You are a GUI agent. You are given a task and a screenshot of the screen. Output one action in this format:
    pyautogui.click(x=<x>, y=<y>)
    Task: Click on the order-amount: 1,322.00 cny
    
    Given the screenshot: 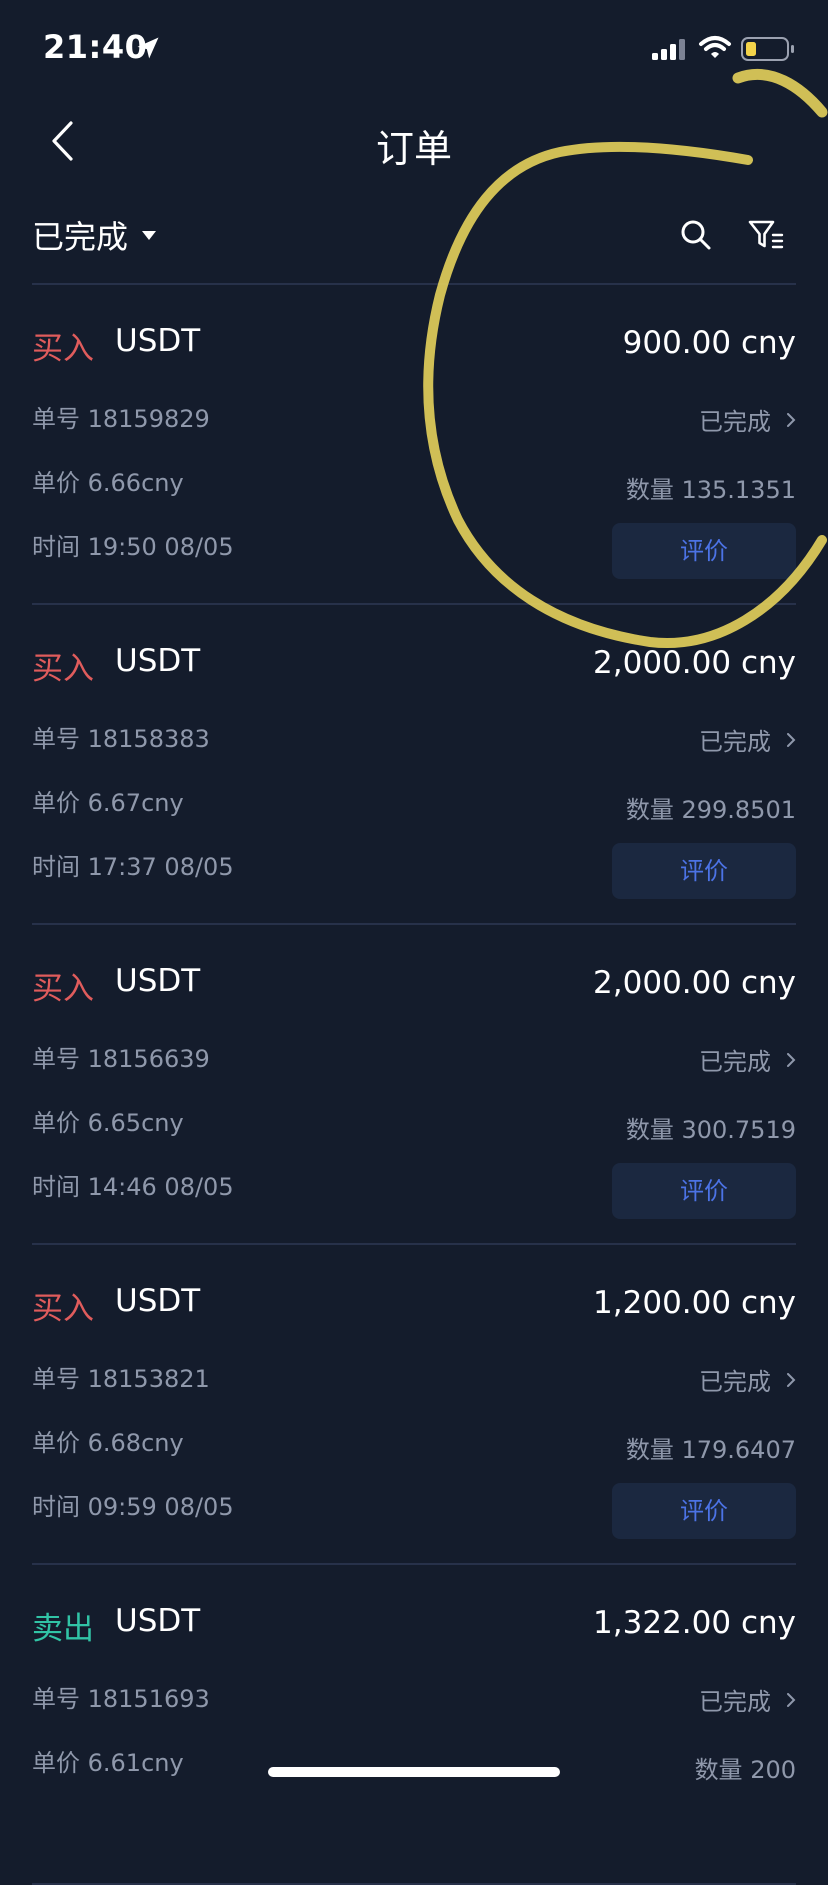 What is the action you would take?
    pyautogui.click(x=694, y=1623)
    